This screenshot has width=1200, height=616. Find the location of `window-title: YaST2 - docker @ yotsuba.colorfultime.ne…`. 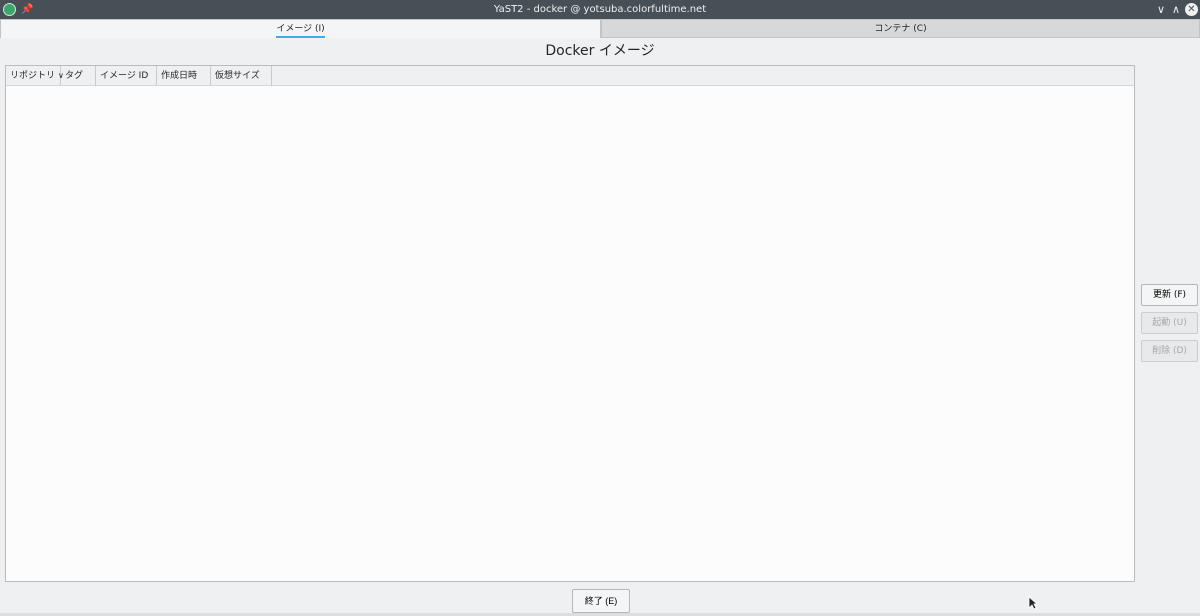

window-title: YaST2 - docker @ yotsuba.colorfultime.ne… is located at coordinates (600, 9).